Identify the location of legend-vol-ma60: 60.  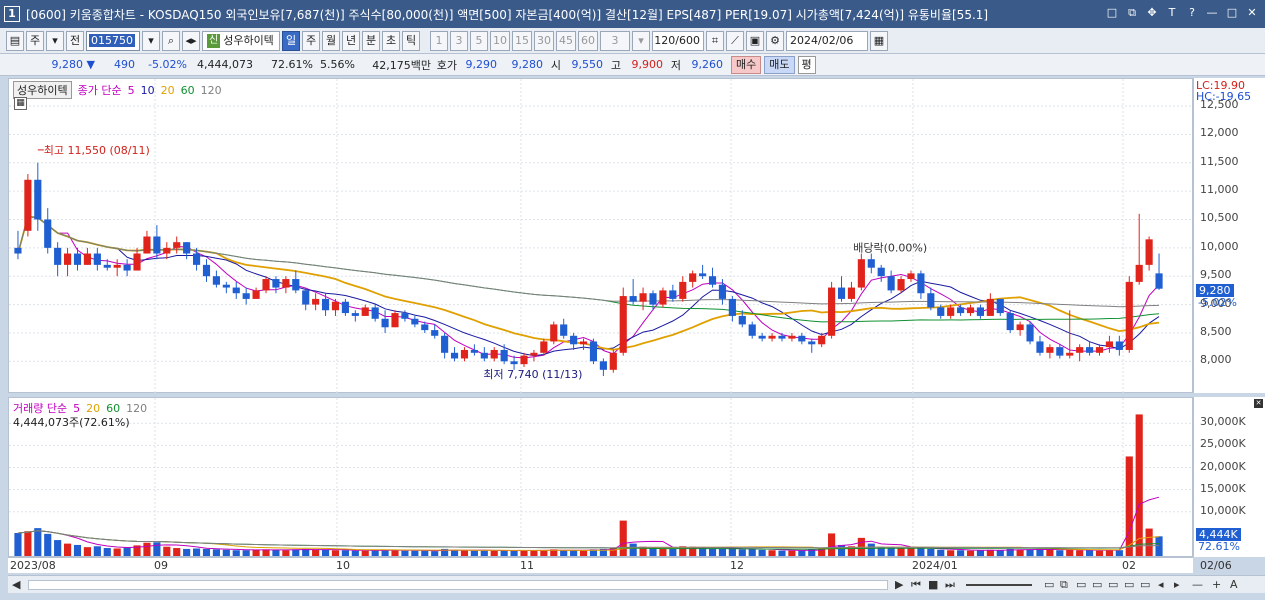
(113, 408).